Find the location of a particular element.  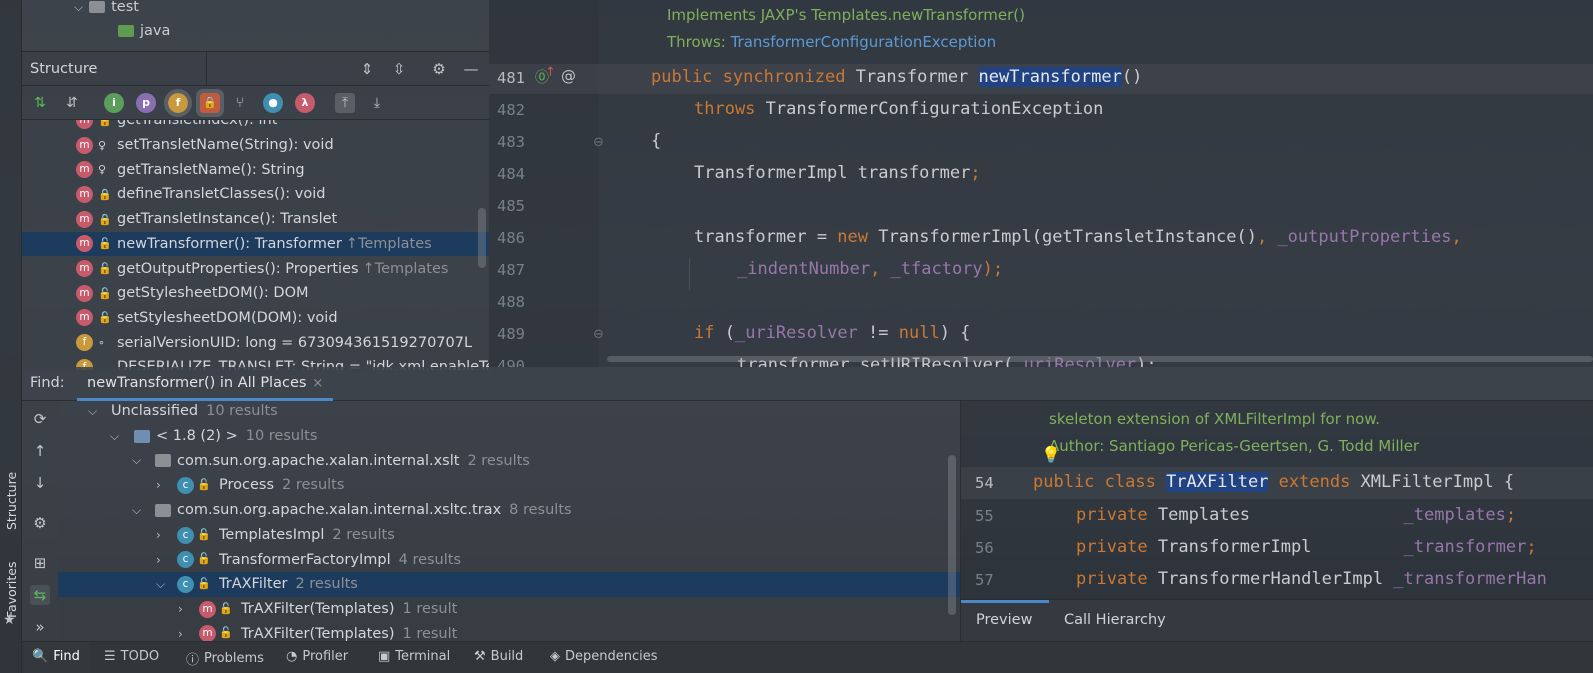

list-item-hint: ↑Templates is located at coordinates (405, 268).